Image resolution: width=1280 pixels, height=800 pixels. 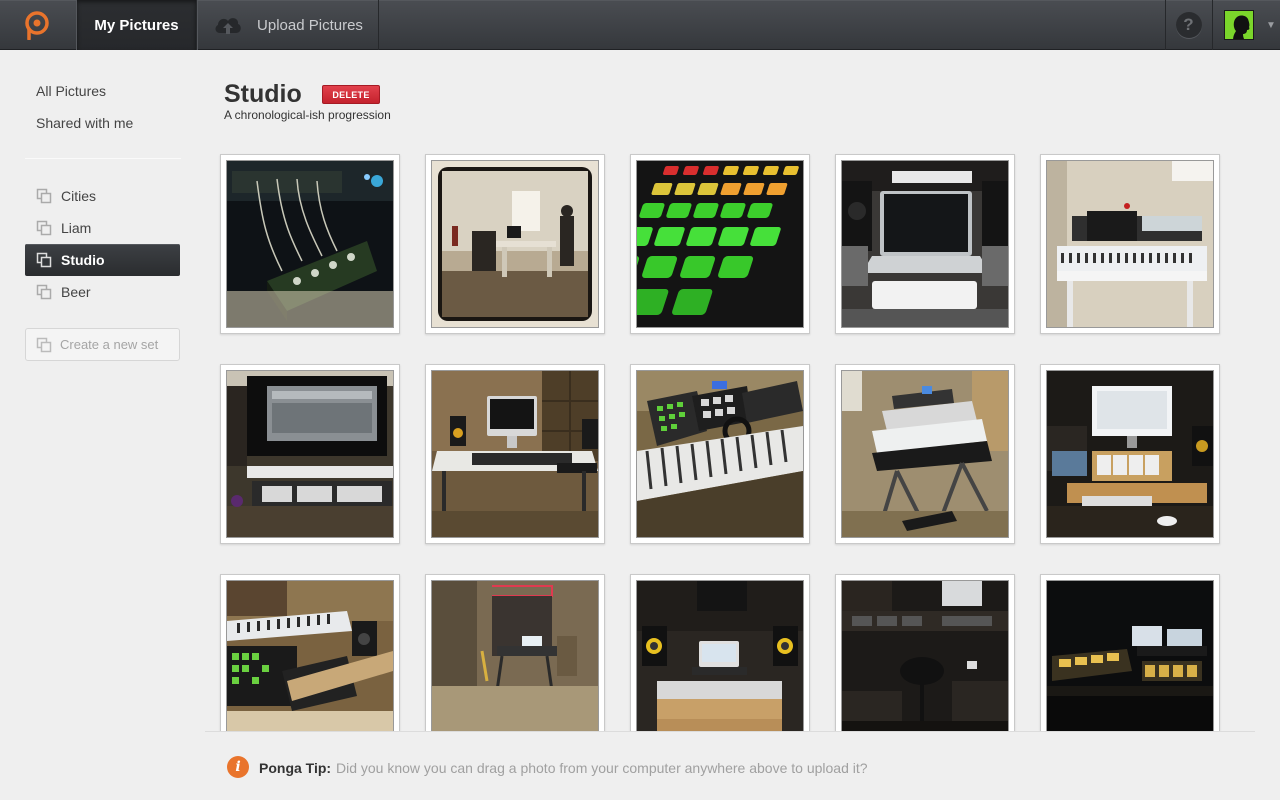 I want to click on silhouette-icon, so click(x=1241, y=27).